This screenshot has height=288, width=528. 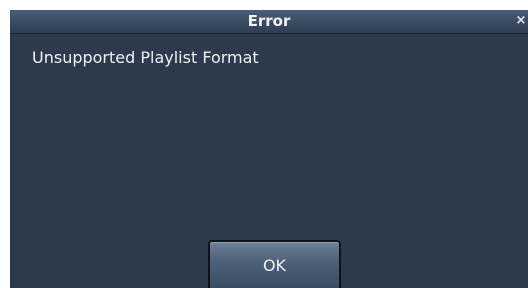 I want to click on ok-button: OK, so click(x=274, y=264).